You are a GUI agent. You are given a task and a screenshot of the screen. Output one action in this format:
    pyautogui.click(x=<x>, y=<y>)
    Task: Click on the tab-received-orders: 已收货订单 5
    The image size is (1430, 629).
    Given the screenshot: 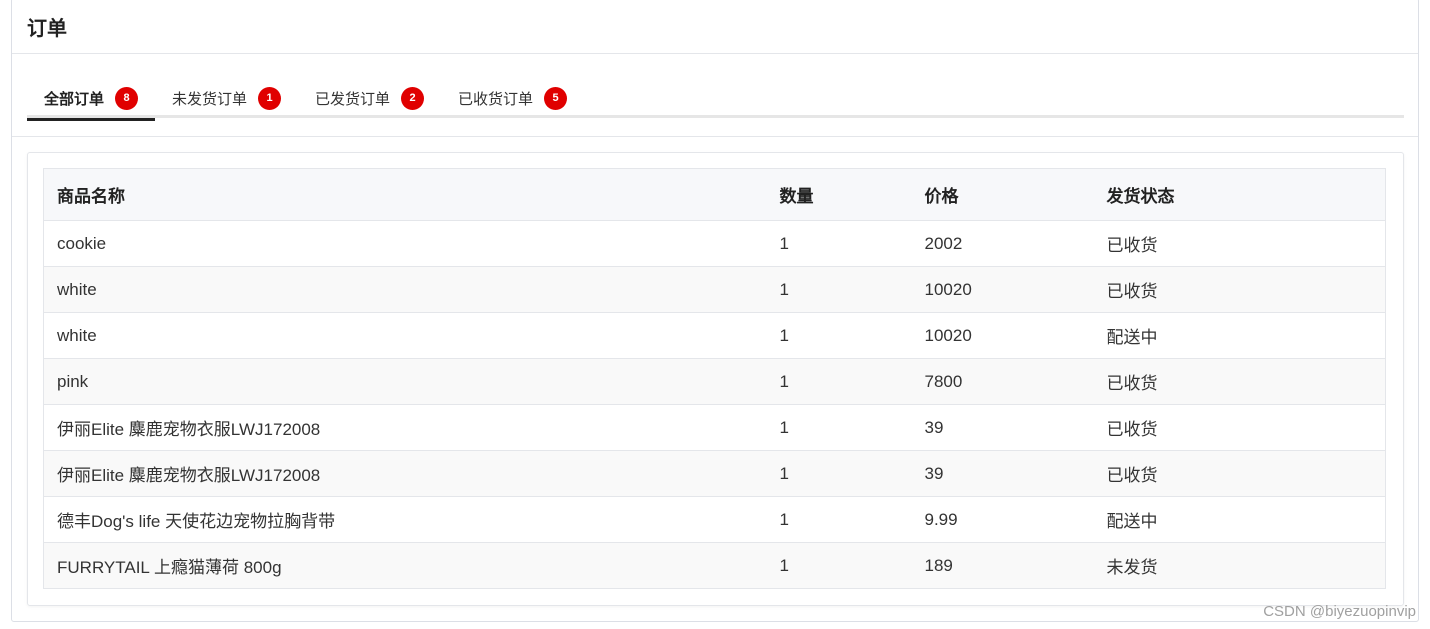 What is the action you would take?
    pyautogui.click(x=512, y=98)
    